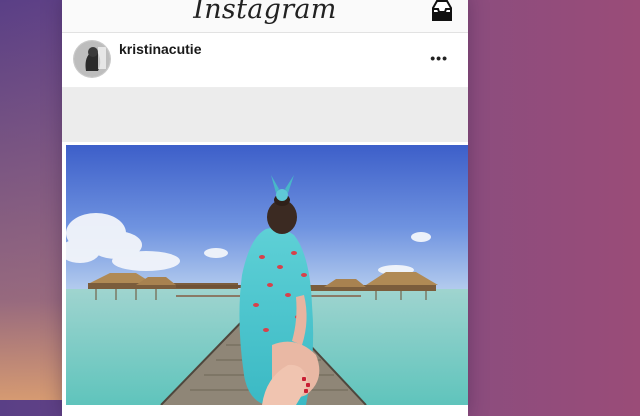 The height and width of the screenshot is (416, 640). I want to click on inbox-icon, so click(442, 11).